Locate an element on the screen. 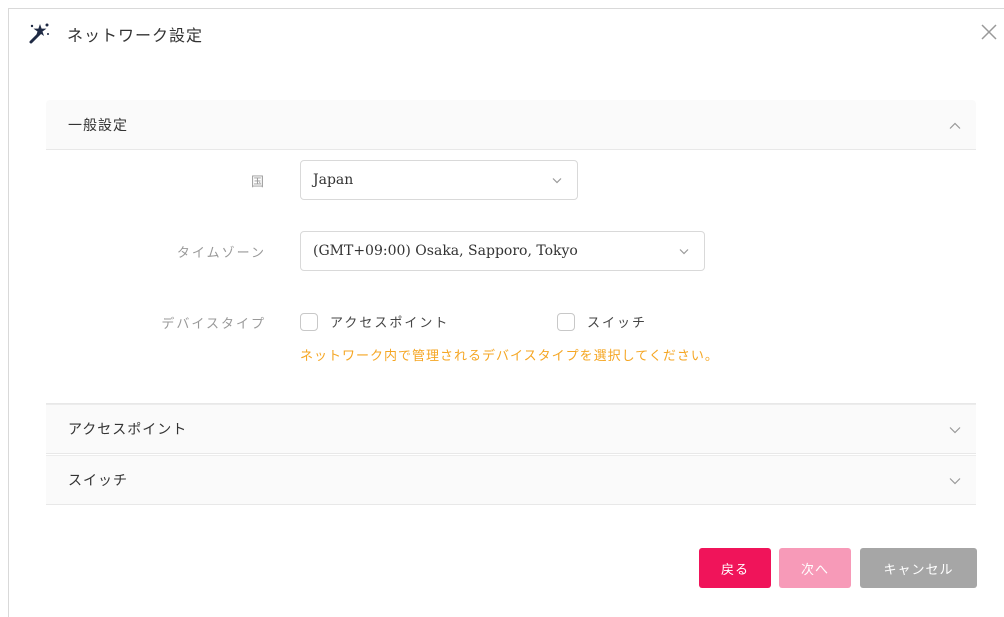  back-button: 戻る is located at coordinates (735, 568).